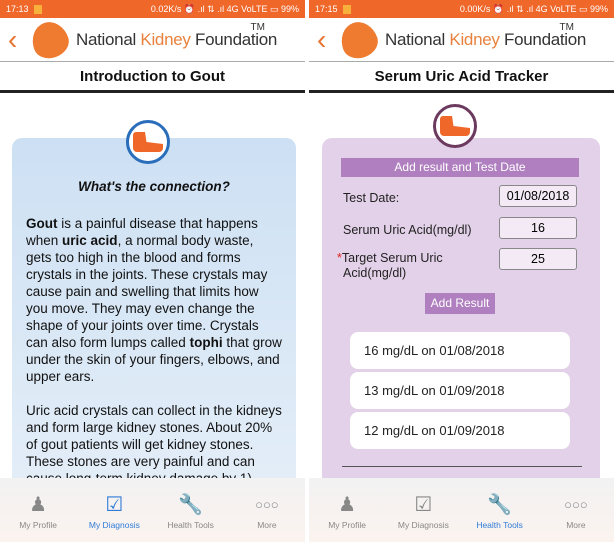 Image resolution: width=615 pixels, height=542 pixels. What do you see at coordinates (538, 196) in the screenshot?
I see `test-date-input: 01/08/2018` at bounding box center [538, 196].